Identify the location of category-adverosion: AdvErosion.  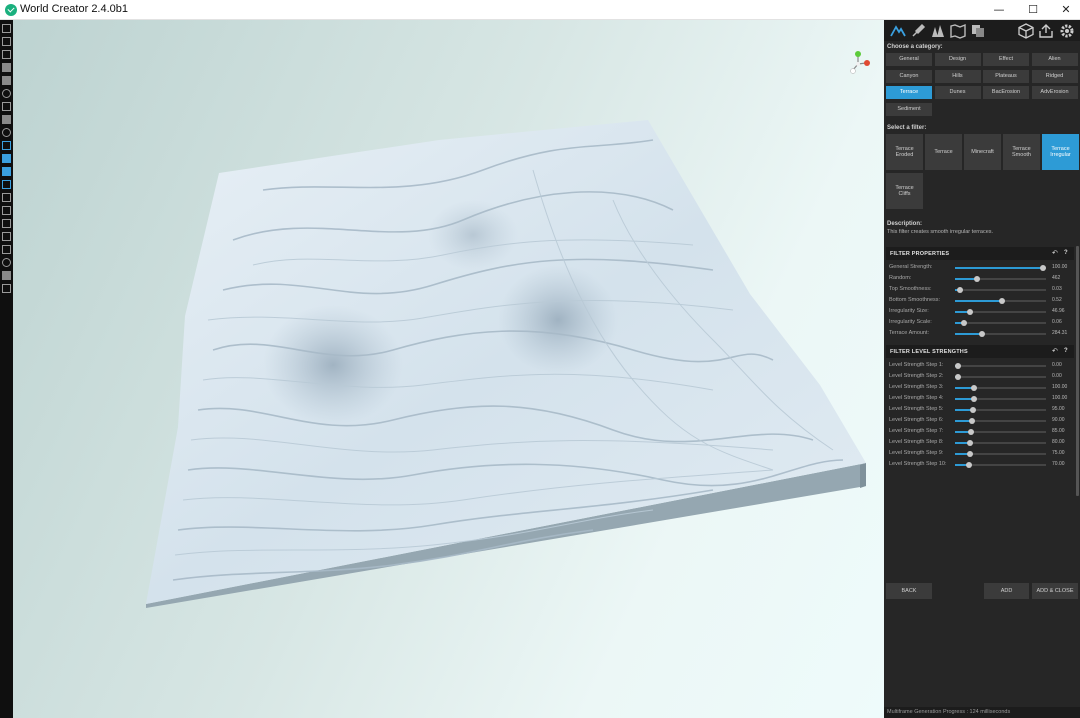
(1054, 92).